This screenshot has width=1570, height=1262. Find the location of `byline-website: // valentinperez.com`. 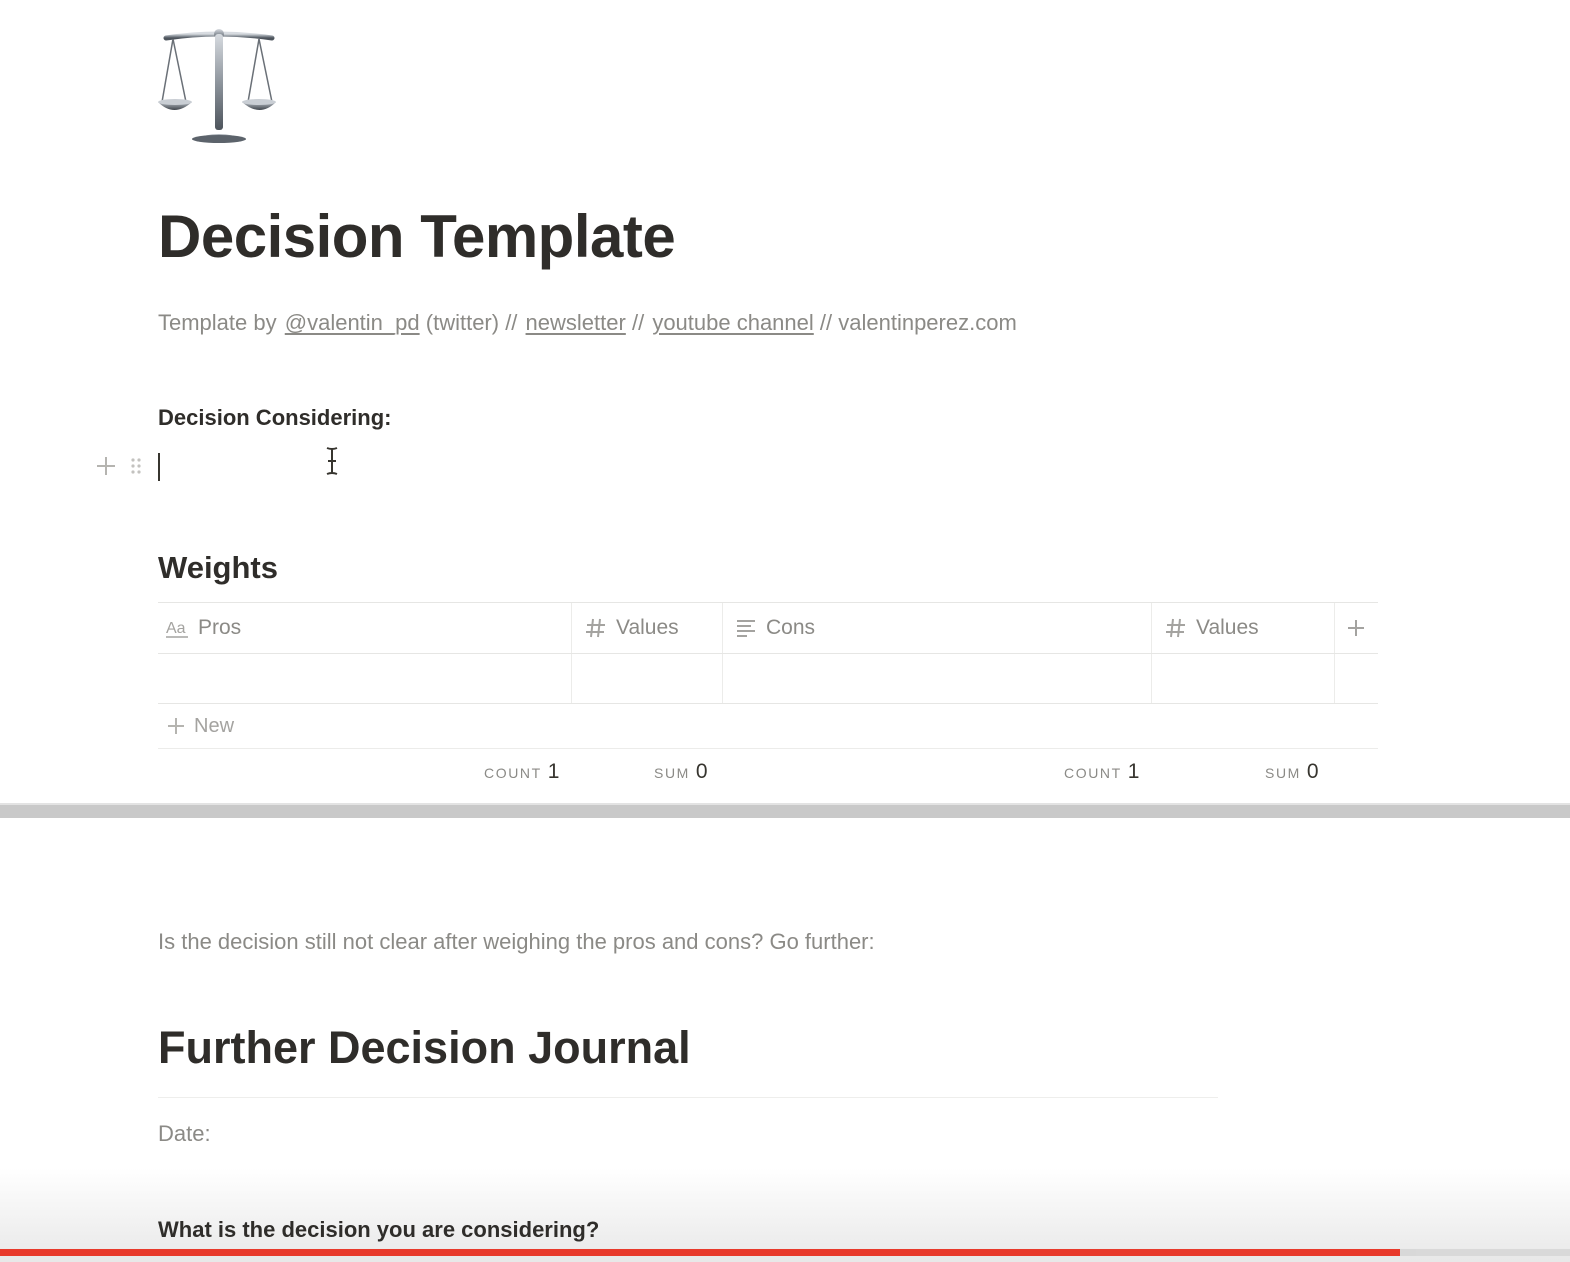

byline-website: // valentinperez.com is located at coordinates (918, 322).